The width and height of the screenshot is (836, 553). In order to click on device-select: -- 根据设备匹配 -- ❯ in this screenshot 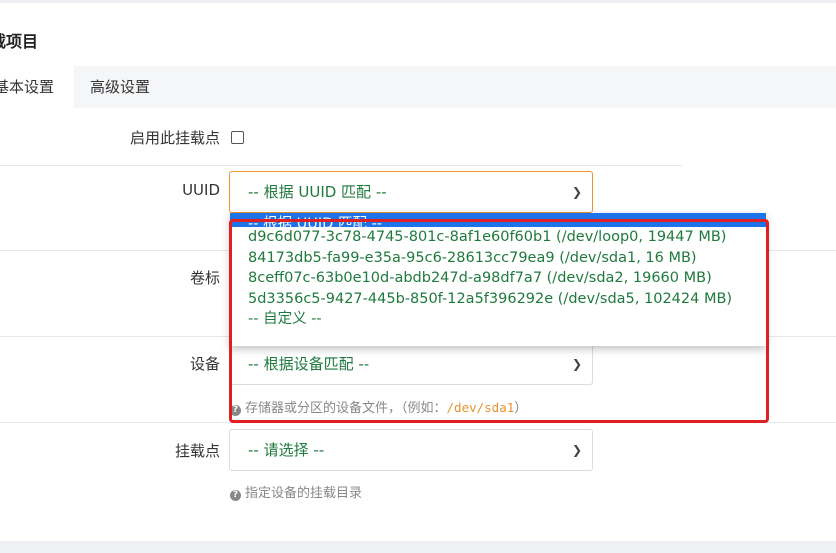, I will do `click(411, 364)`.